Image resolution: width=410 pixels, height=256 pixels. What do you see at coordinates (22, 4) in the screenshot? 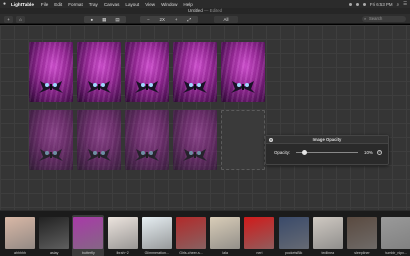
I see `menu-app-name: LightTable` at bounding box center [22, 4].